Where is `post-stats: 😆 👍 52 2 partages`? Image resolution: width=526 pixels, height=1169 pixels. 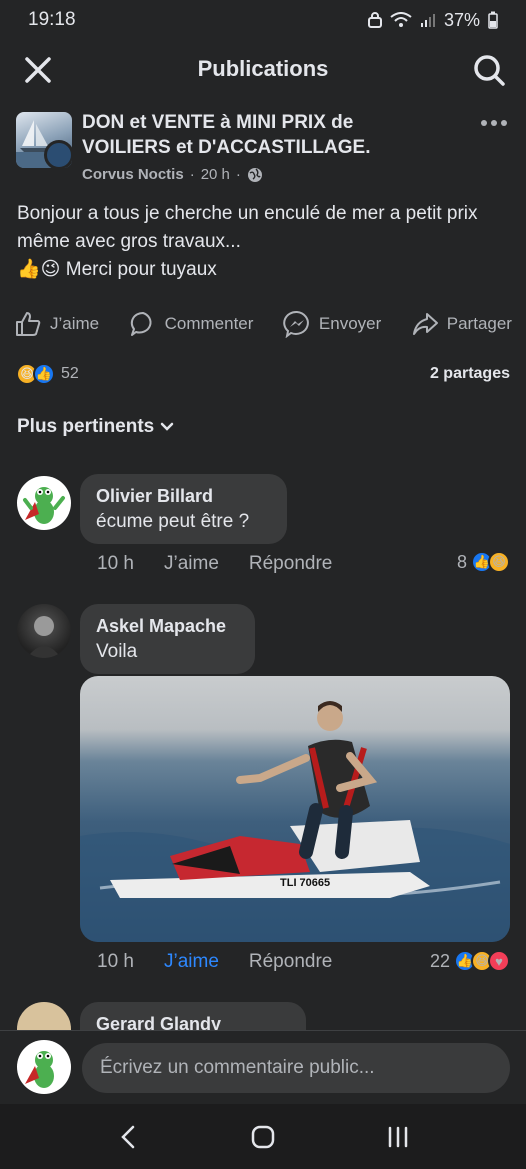
post-stats: 😆 👍 52 2 partages is located at coordinates (263, 374).